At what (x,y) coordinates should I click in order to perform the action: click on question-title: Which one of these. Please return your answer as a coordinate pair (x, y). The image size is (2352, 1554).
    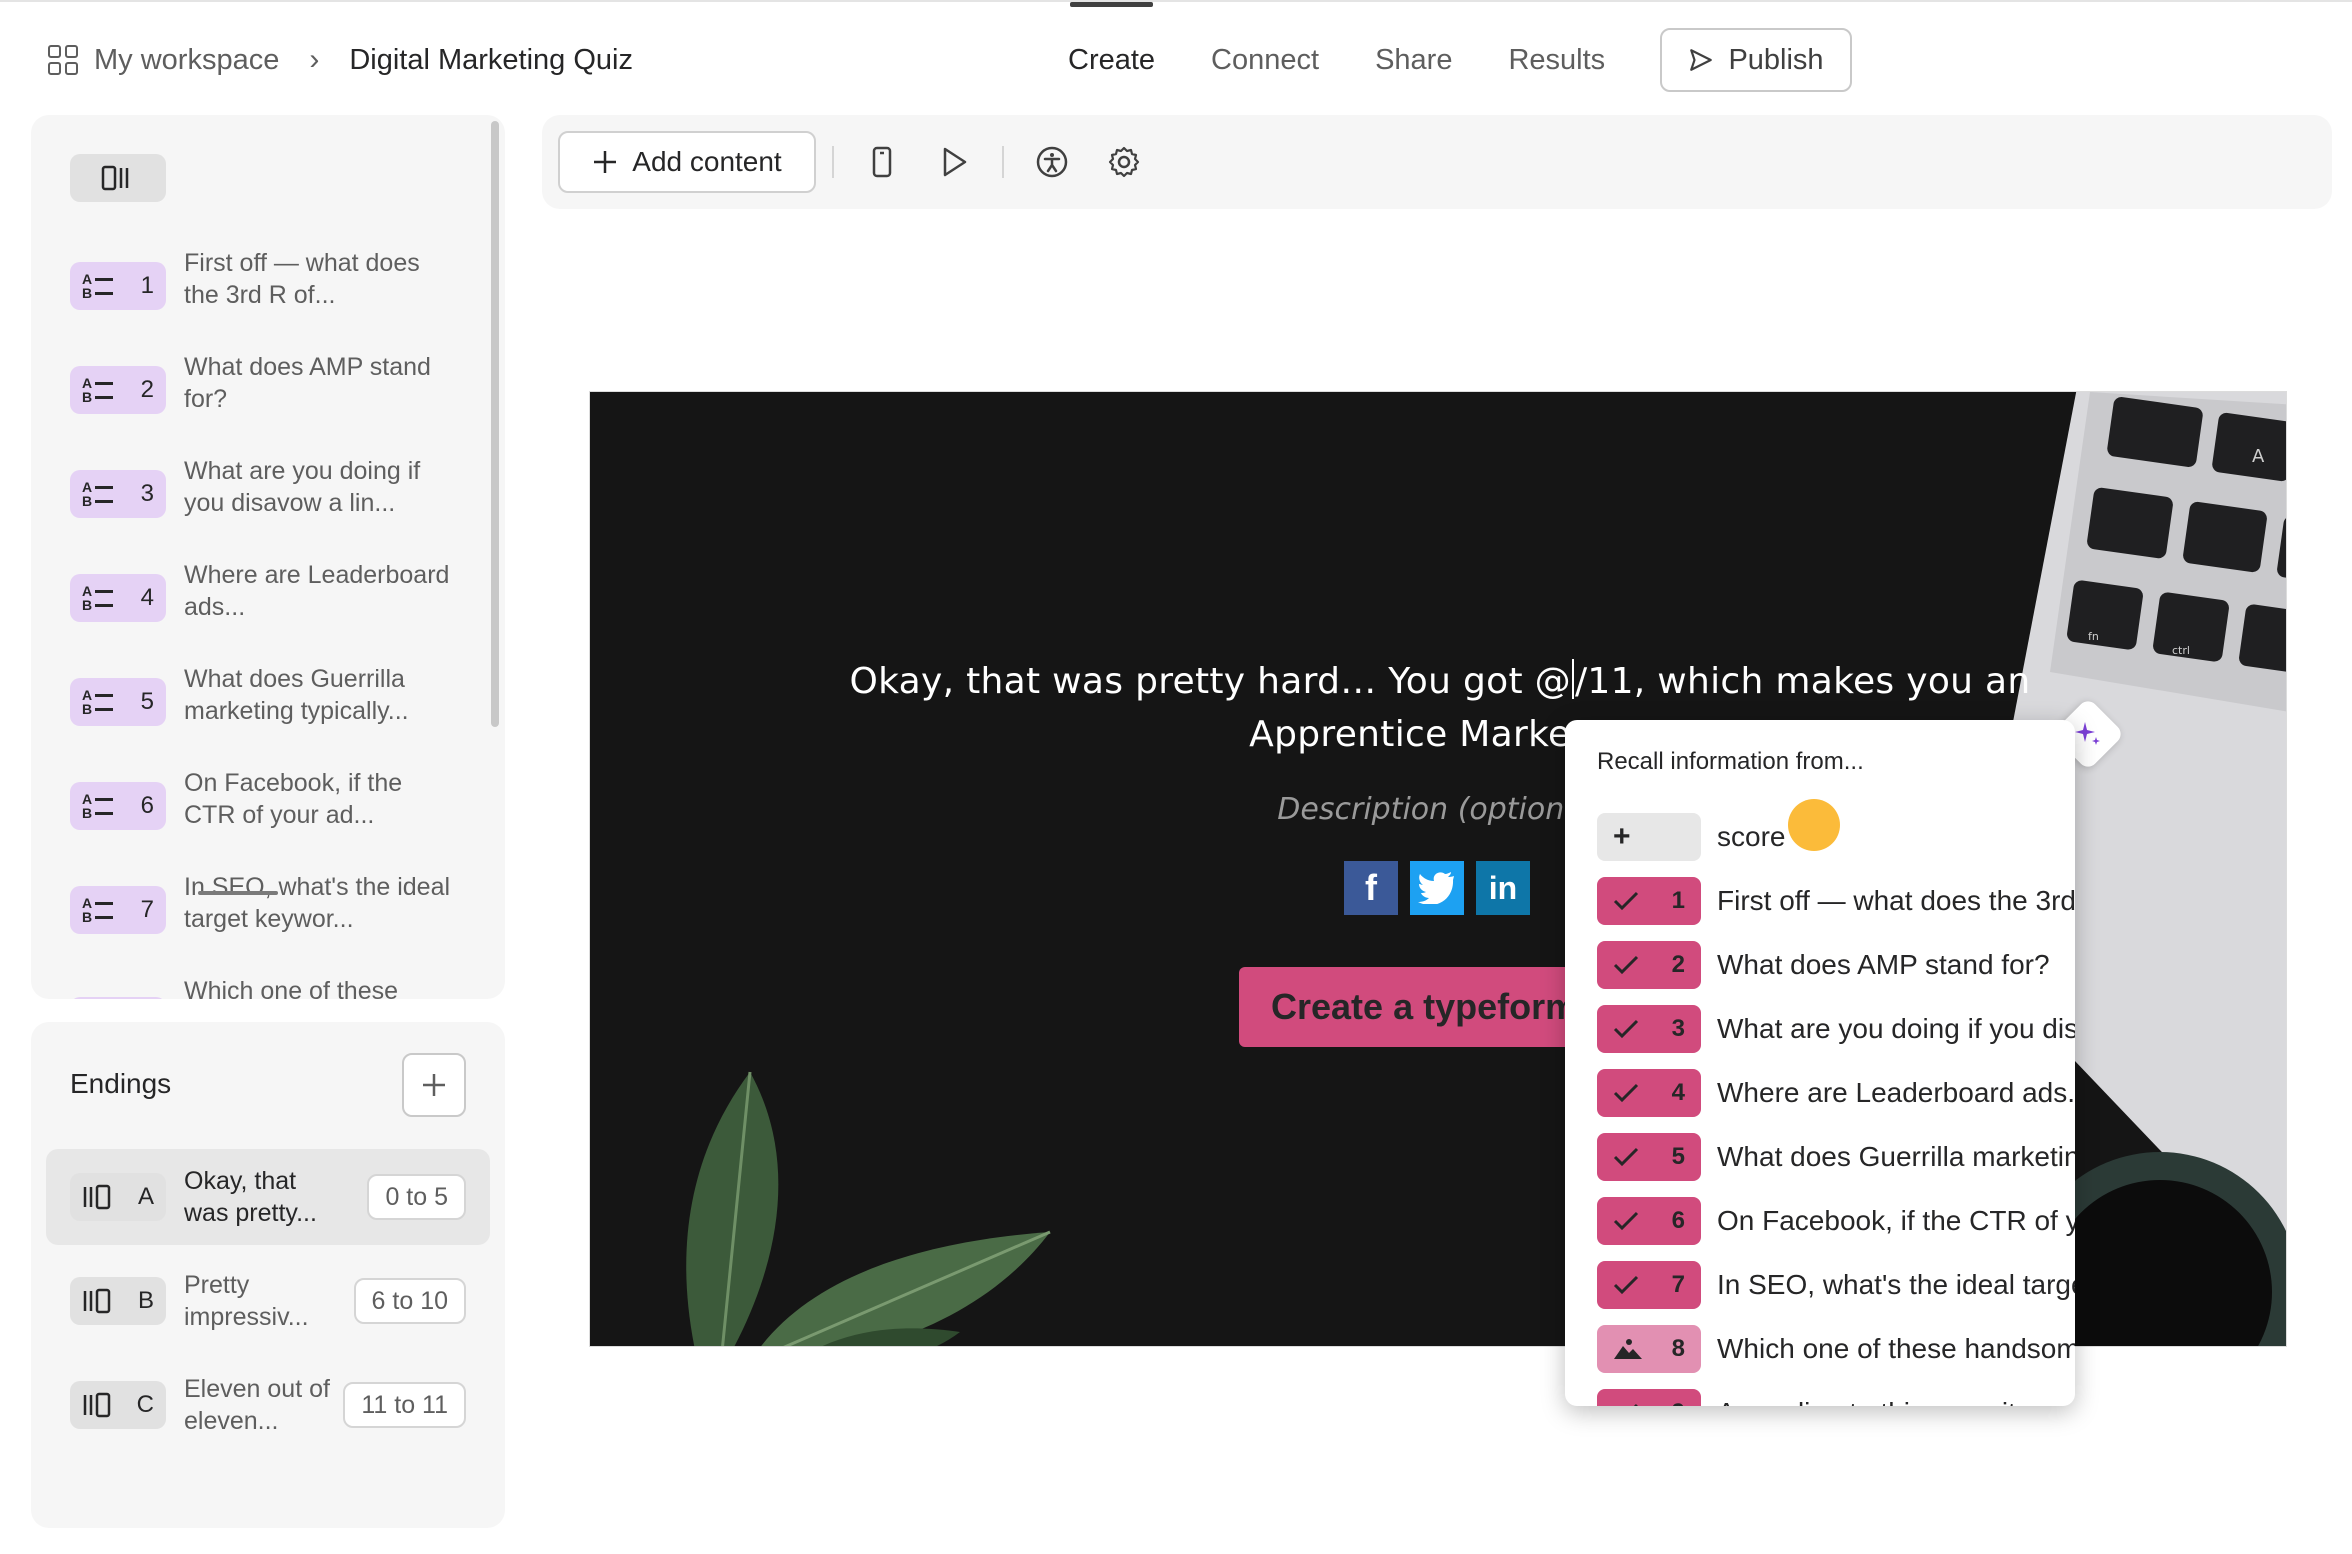
    Looking at the image, I should click on (291, 988).